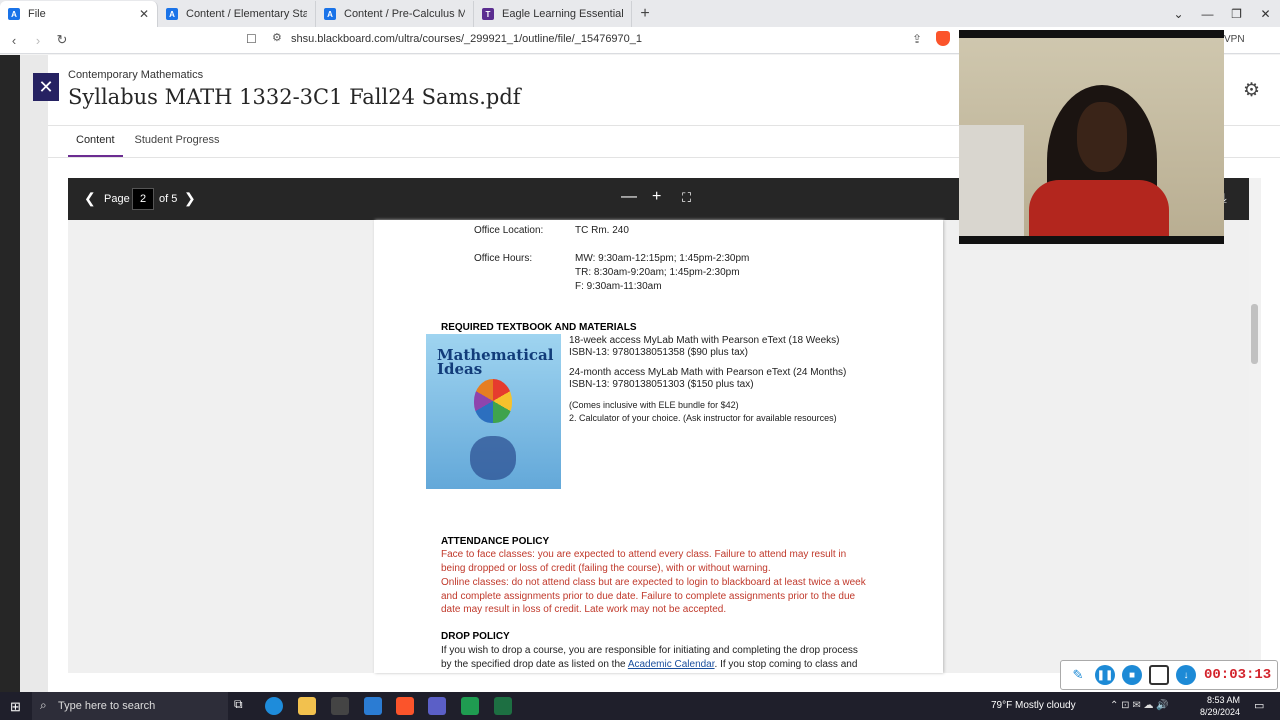  I want to click on mail-icon, so click(373, 706).